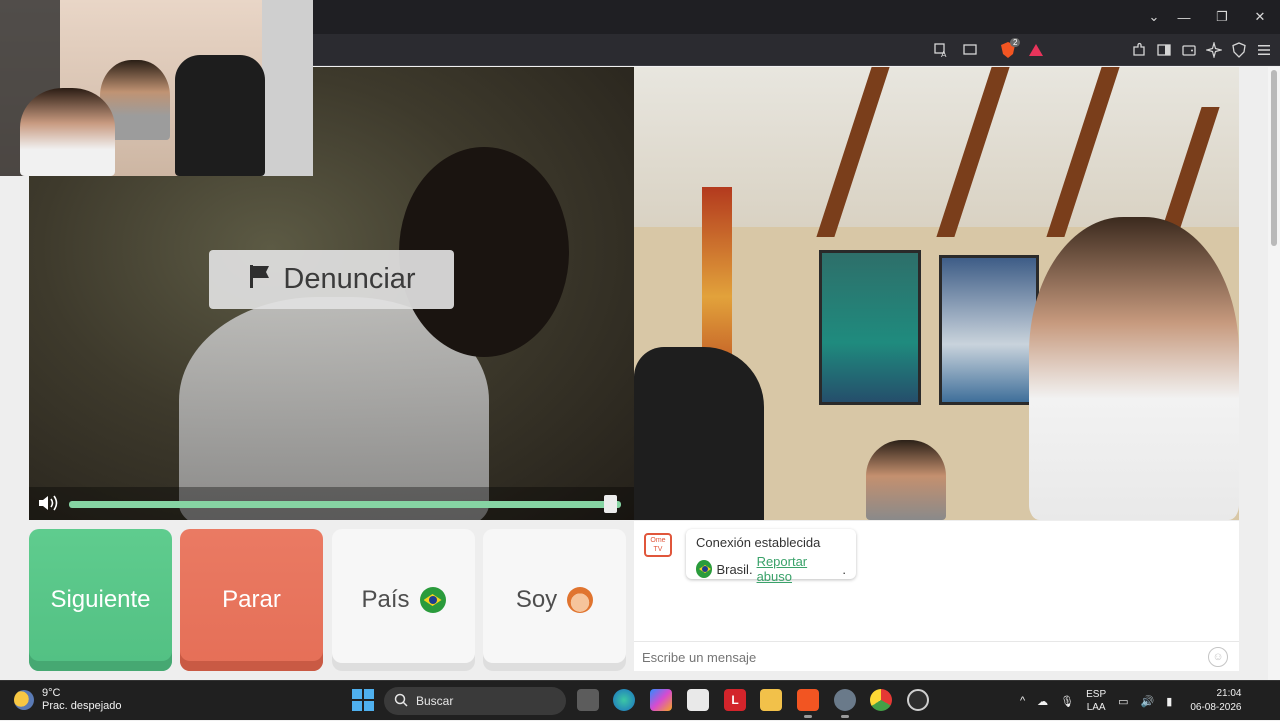 The height and width of the screenshot is (721, 1280). What do you see at coordinates (698, 700) in the screenshot?
I see `store-icon` at bounding box center [698, 700].